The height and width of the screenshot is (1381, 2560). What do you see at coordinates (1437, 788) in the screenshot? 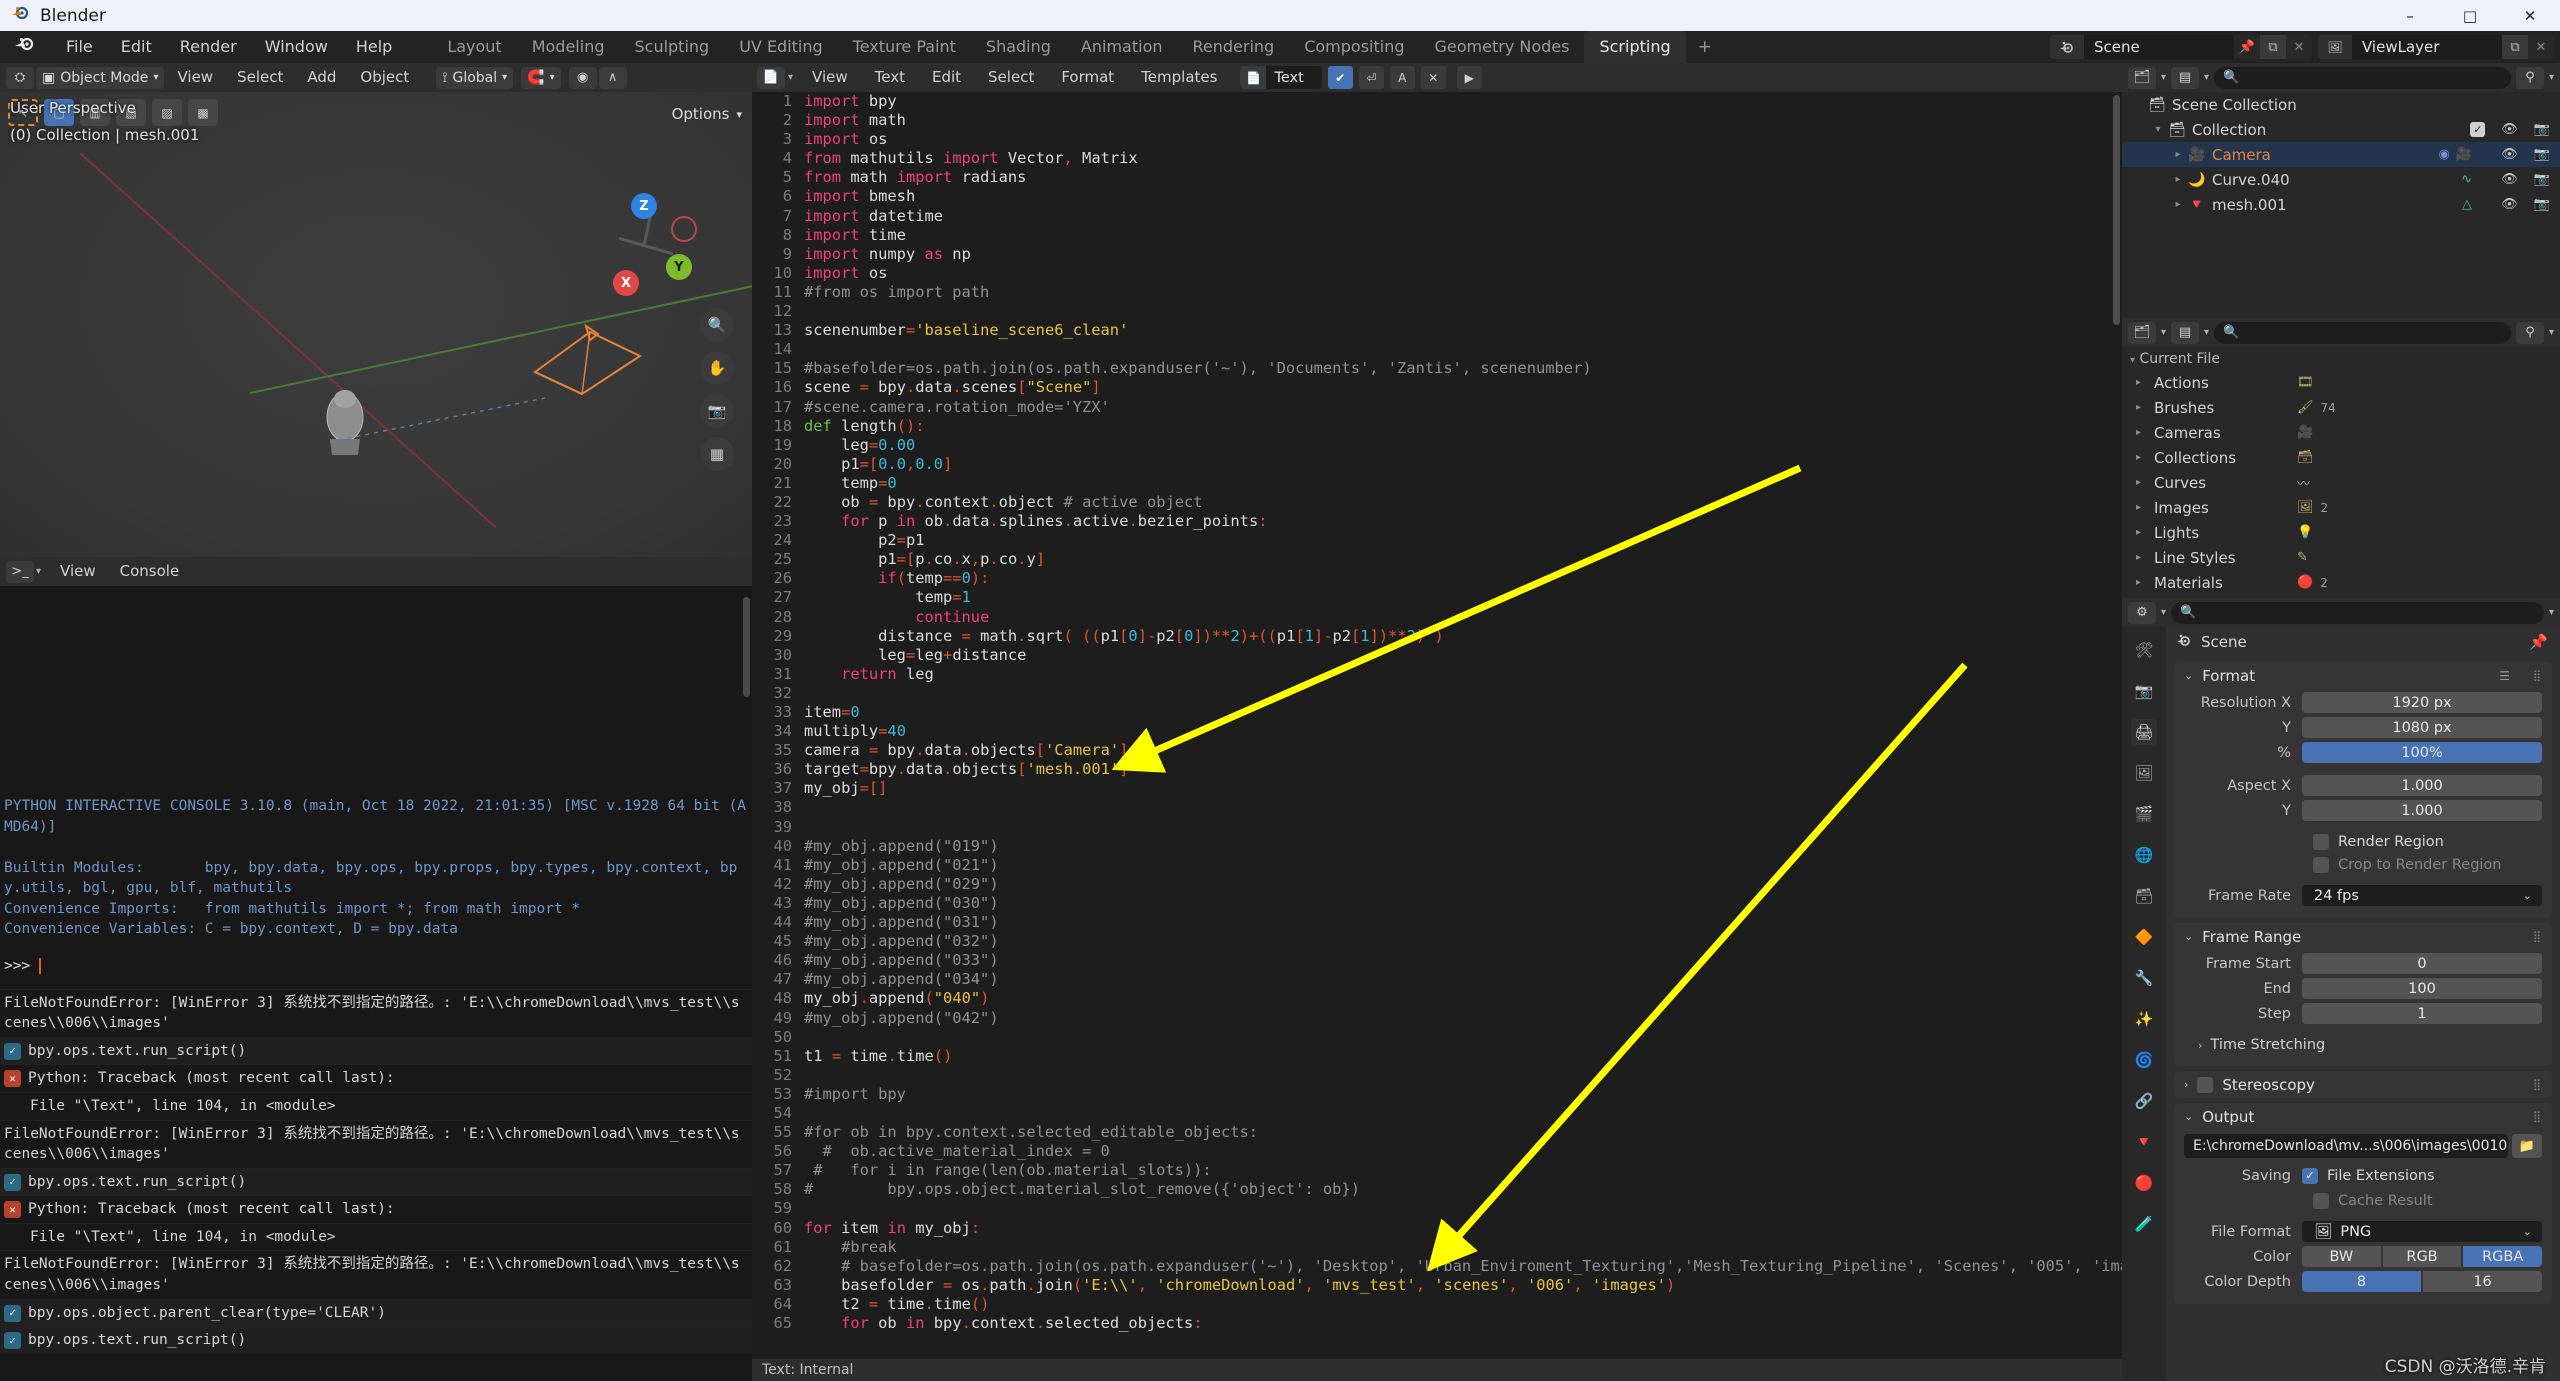
I see `code-line: 37 my_obj=[]` at bounding box center [1437, 788].